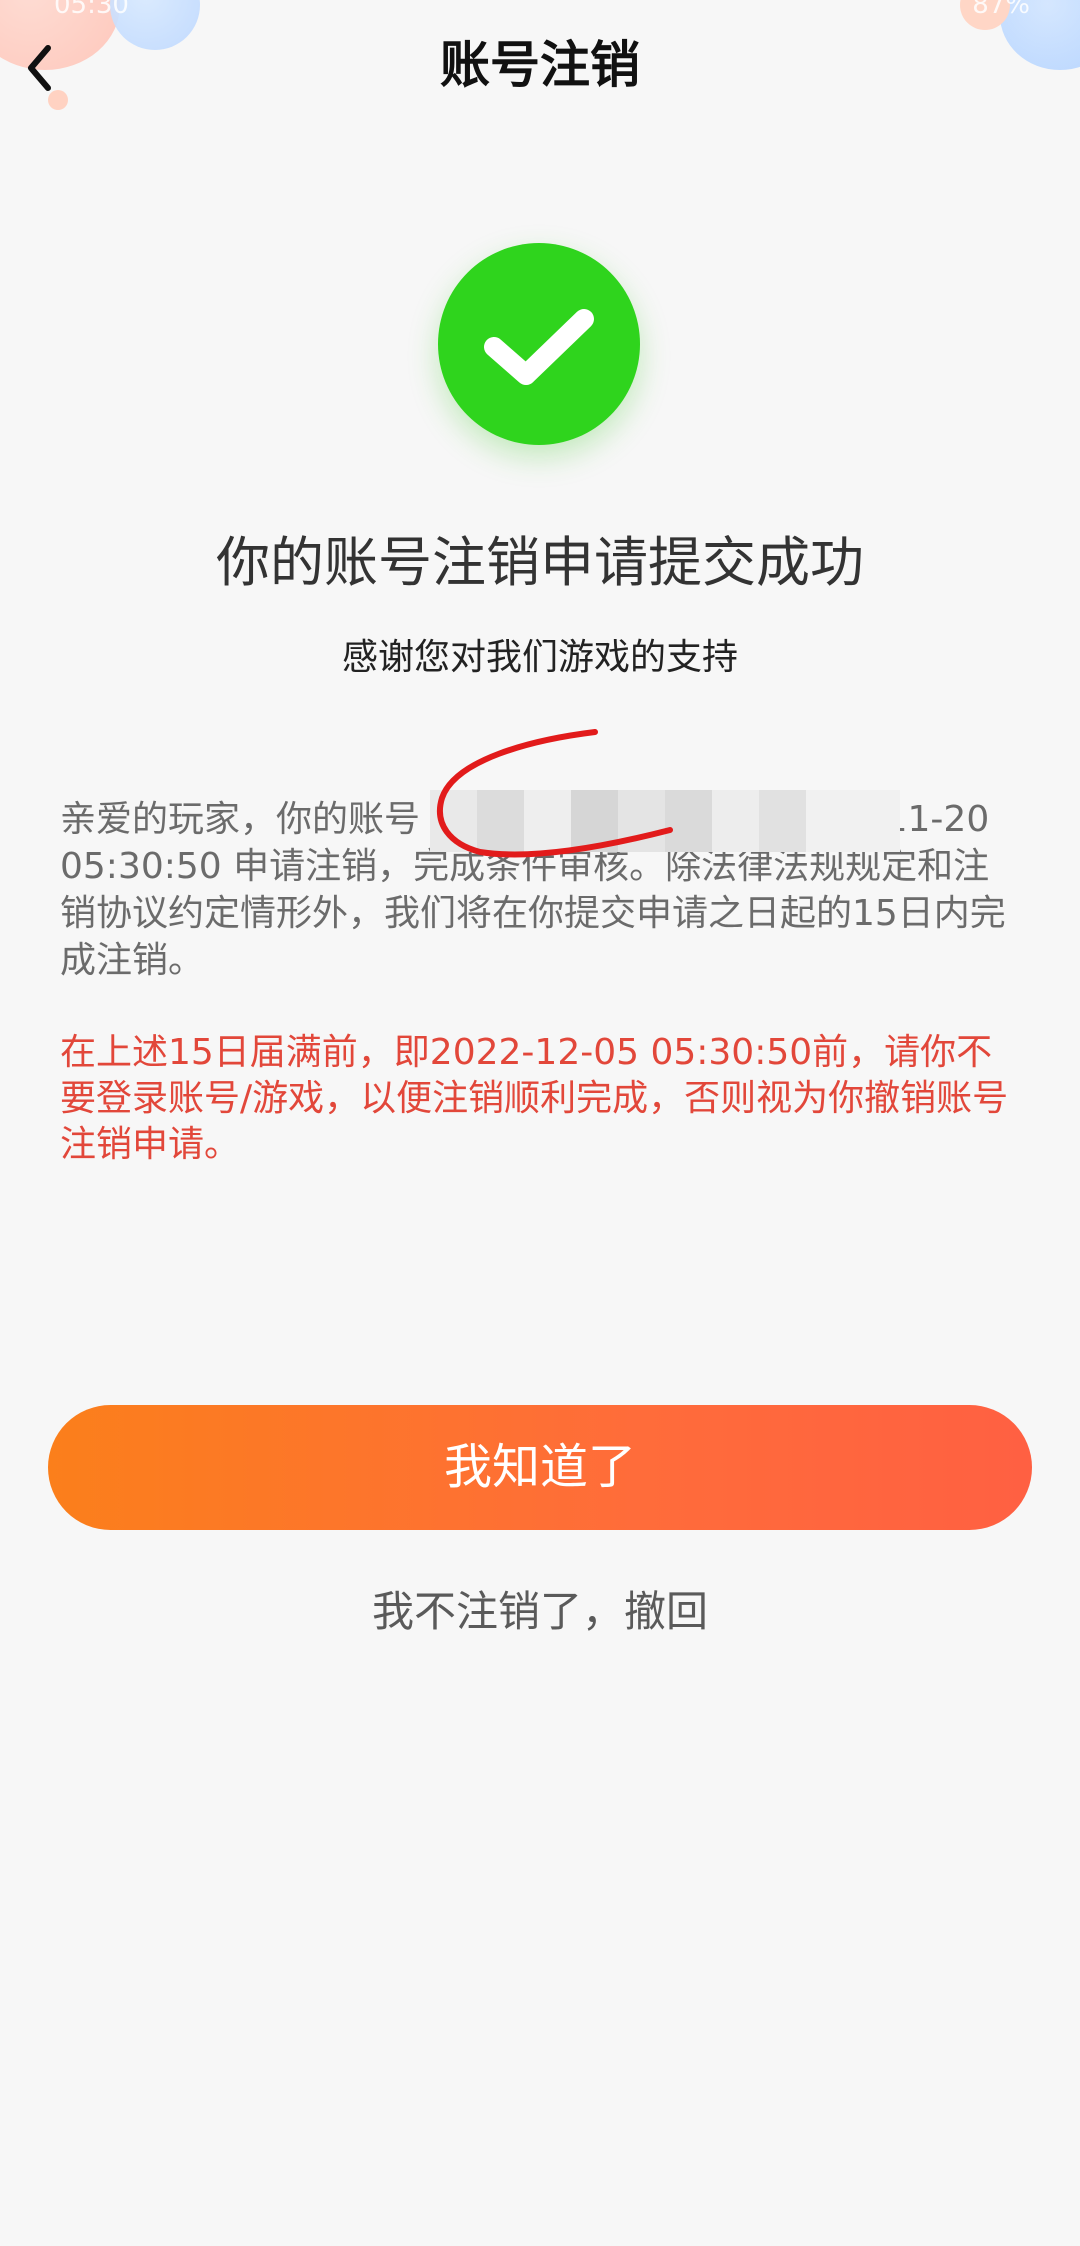  Describe the element at coordinates (91, 10) in the screenshot. I see `status-time: 05:30` at that location.